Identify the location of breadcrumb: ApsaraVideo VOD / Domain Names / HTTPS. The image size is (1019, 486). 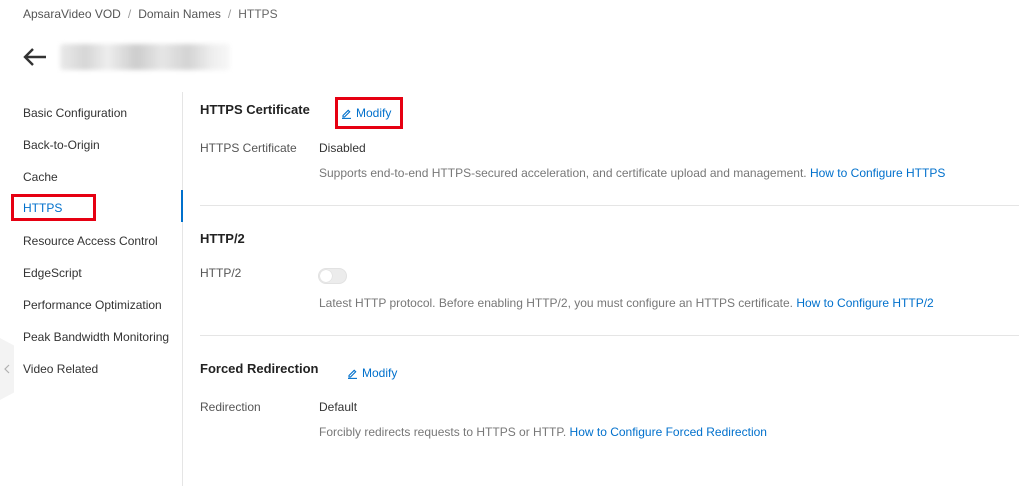
(150, 14).